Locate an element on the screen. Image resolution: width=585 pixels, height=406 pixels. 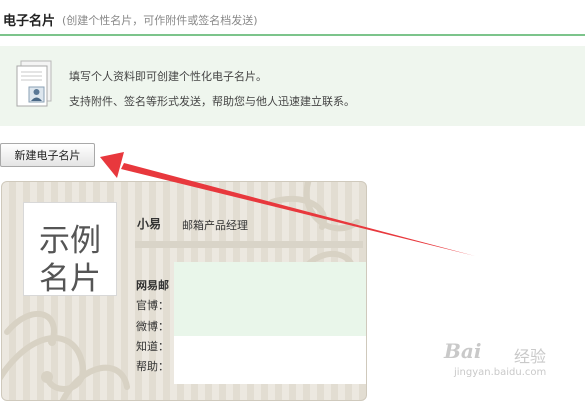
watermark-text: 经验 is located at coordinates (530, 356).